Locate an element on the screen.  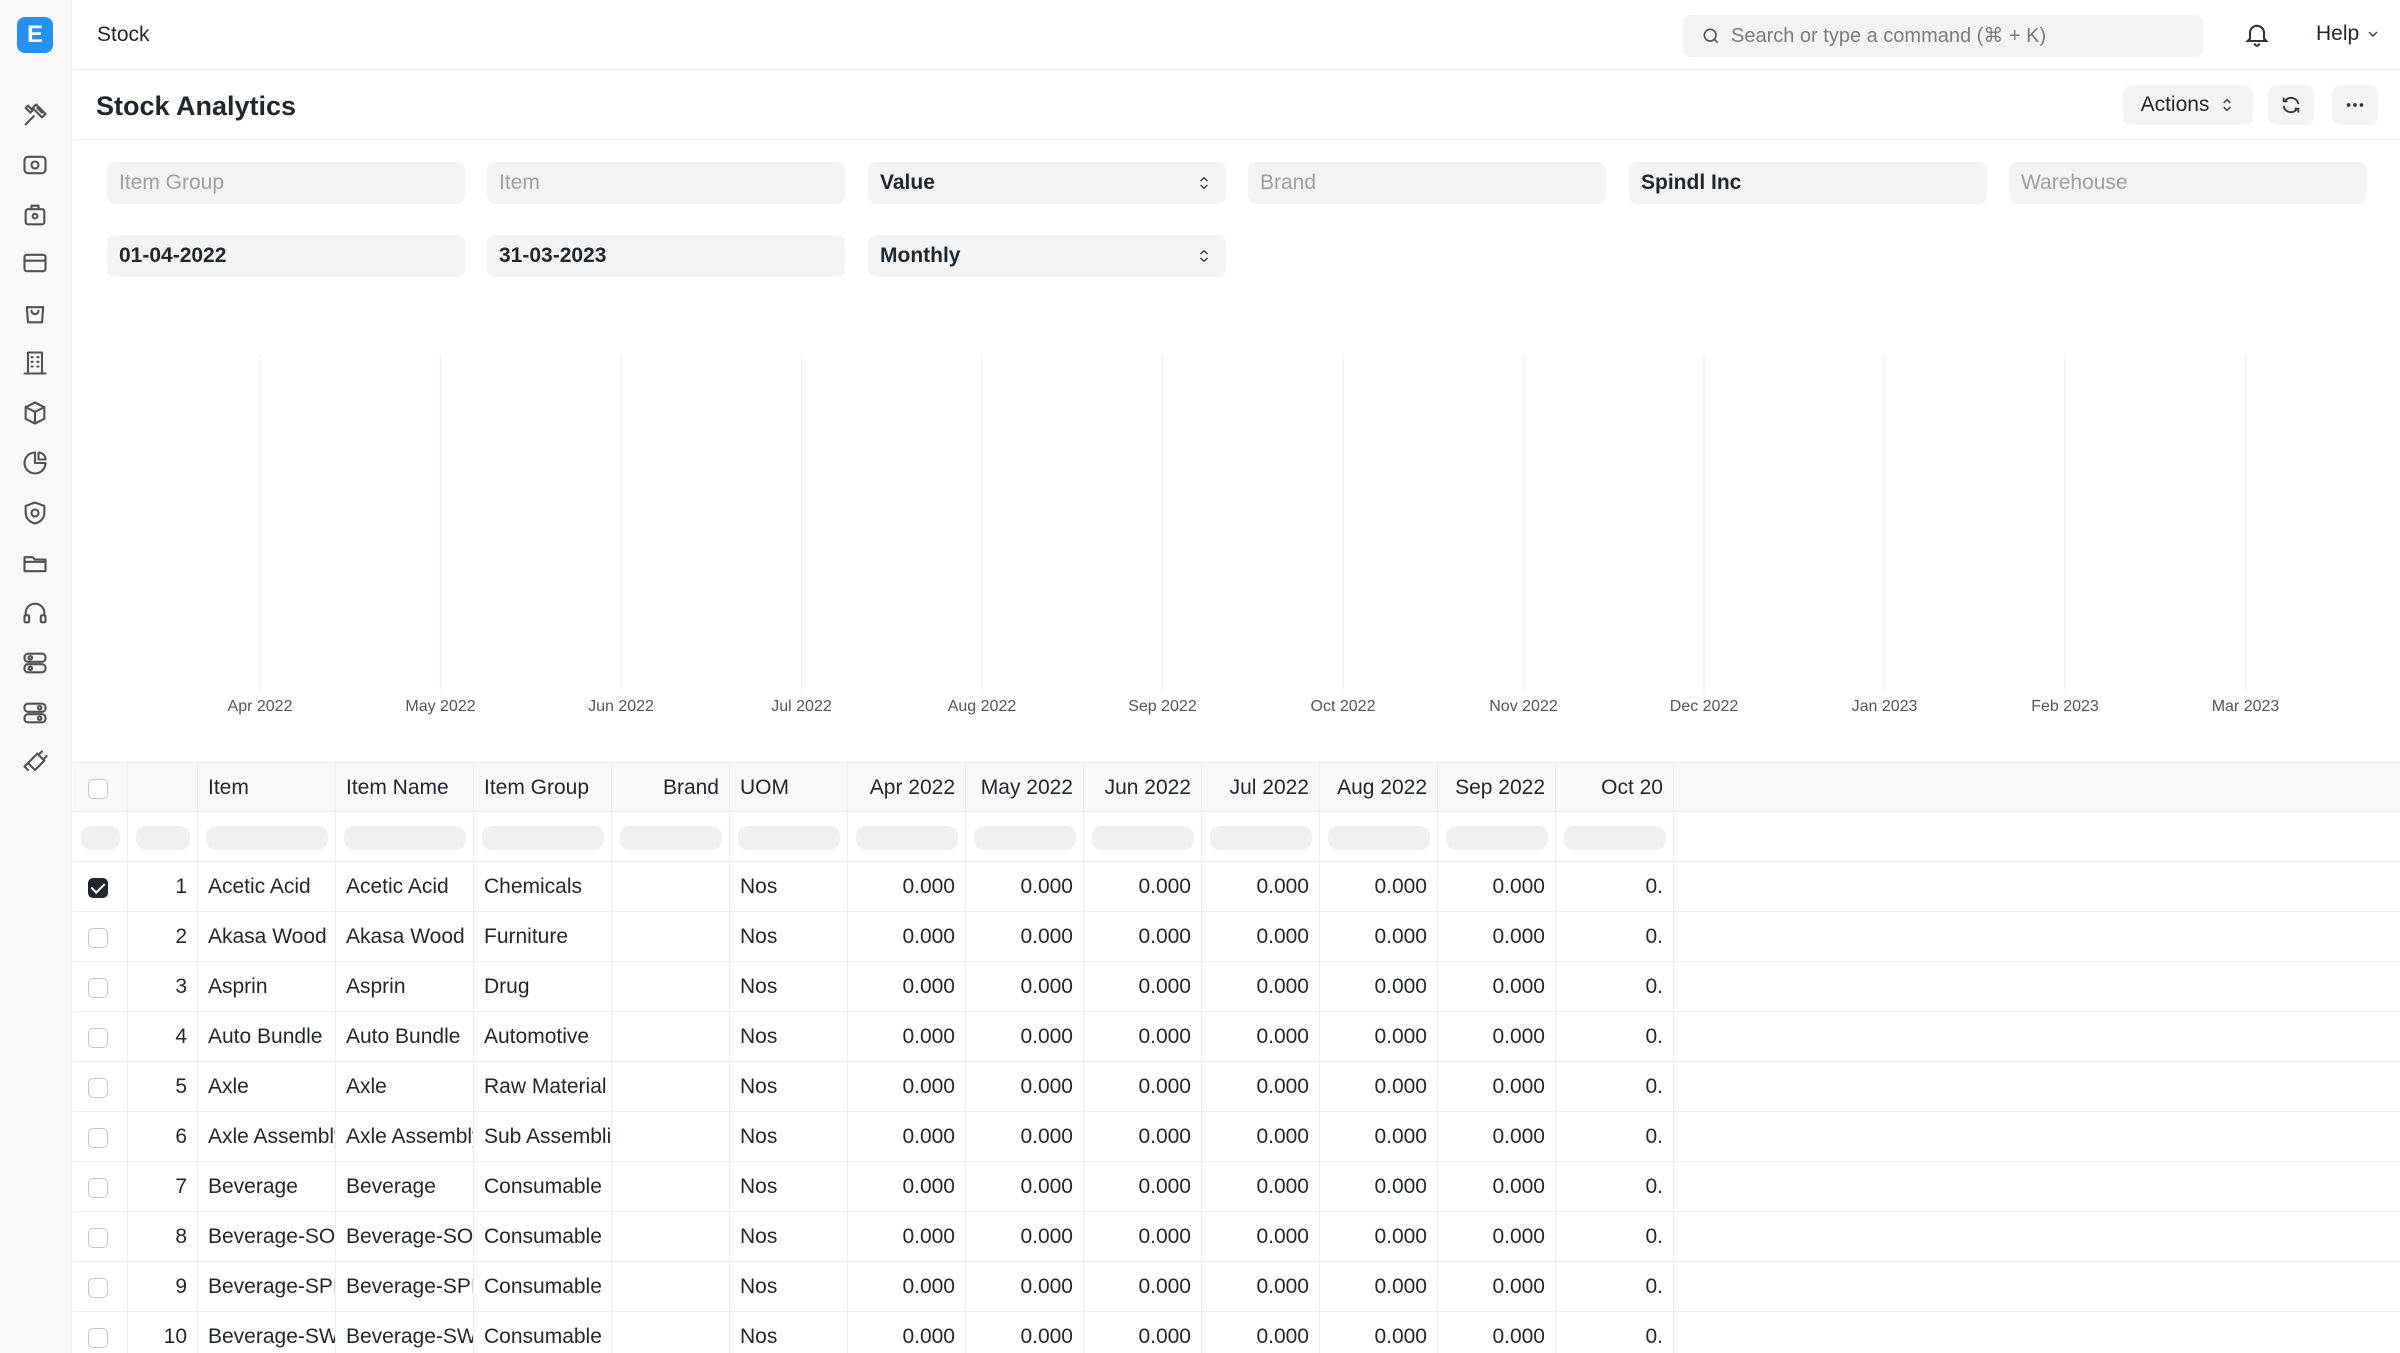
sort-icon is located at coordinates (2227, 105).